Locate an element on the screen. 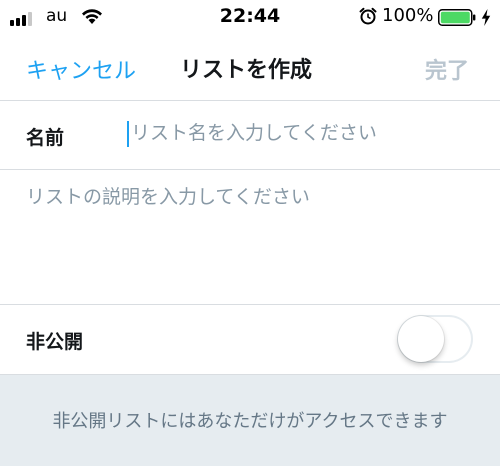 The width and height of the screenshot is (500, 466). private-toggle is located at coordinates (435, 339).